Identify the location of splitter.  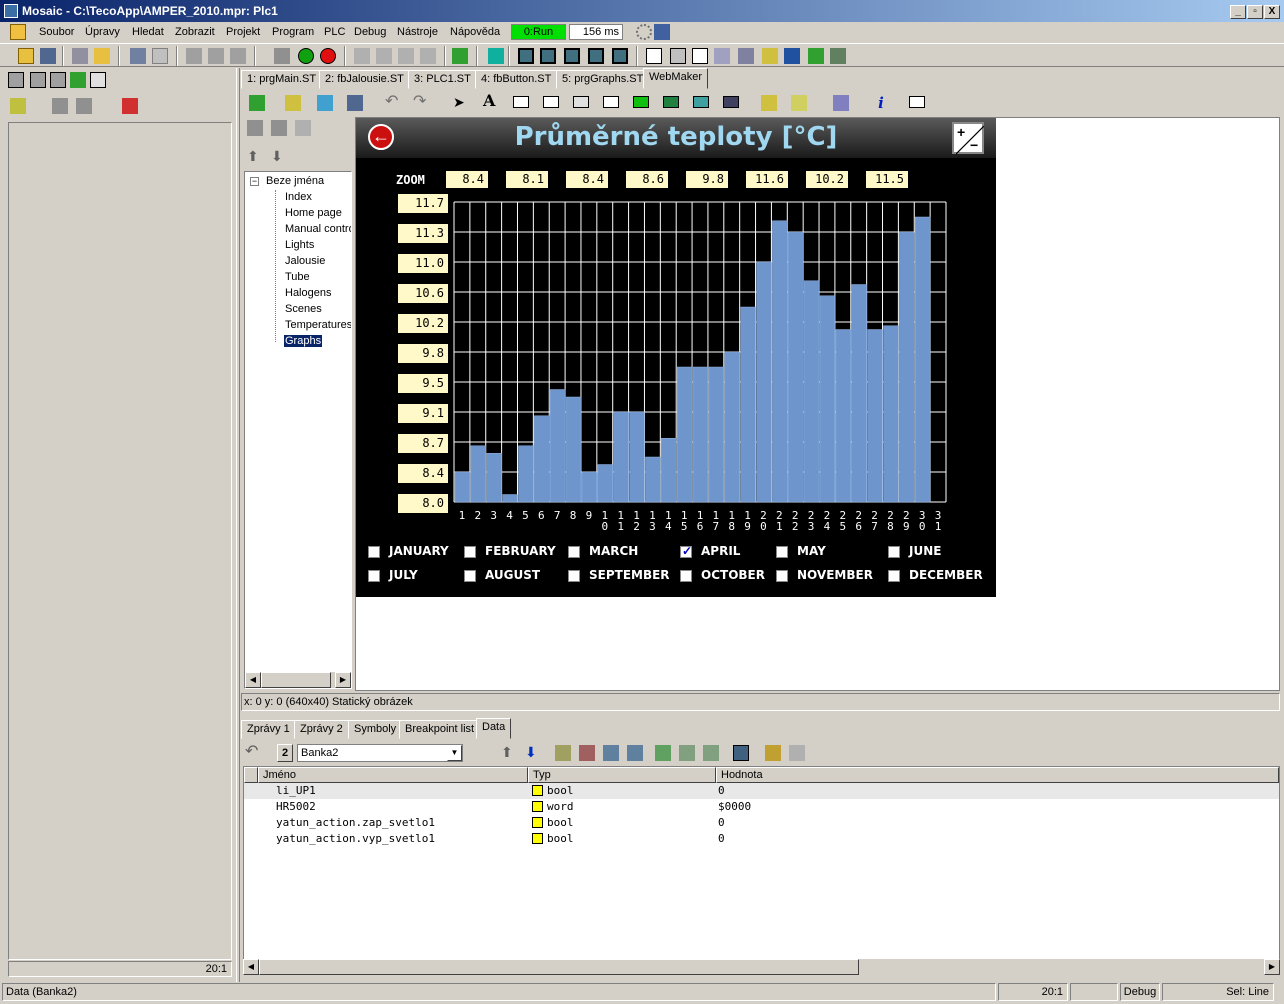
(238, 525).